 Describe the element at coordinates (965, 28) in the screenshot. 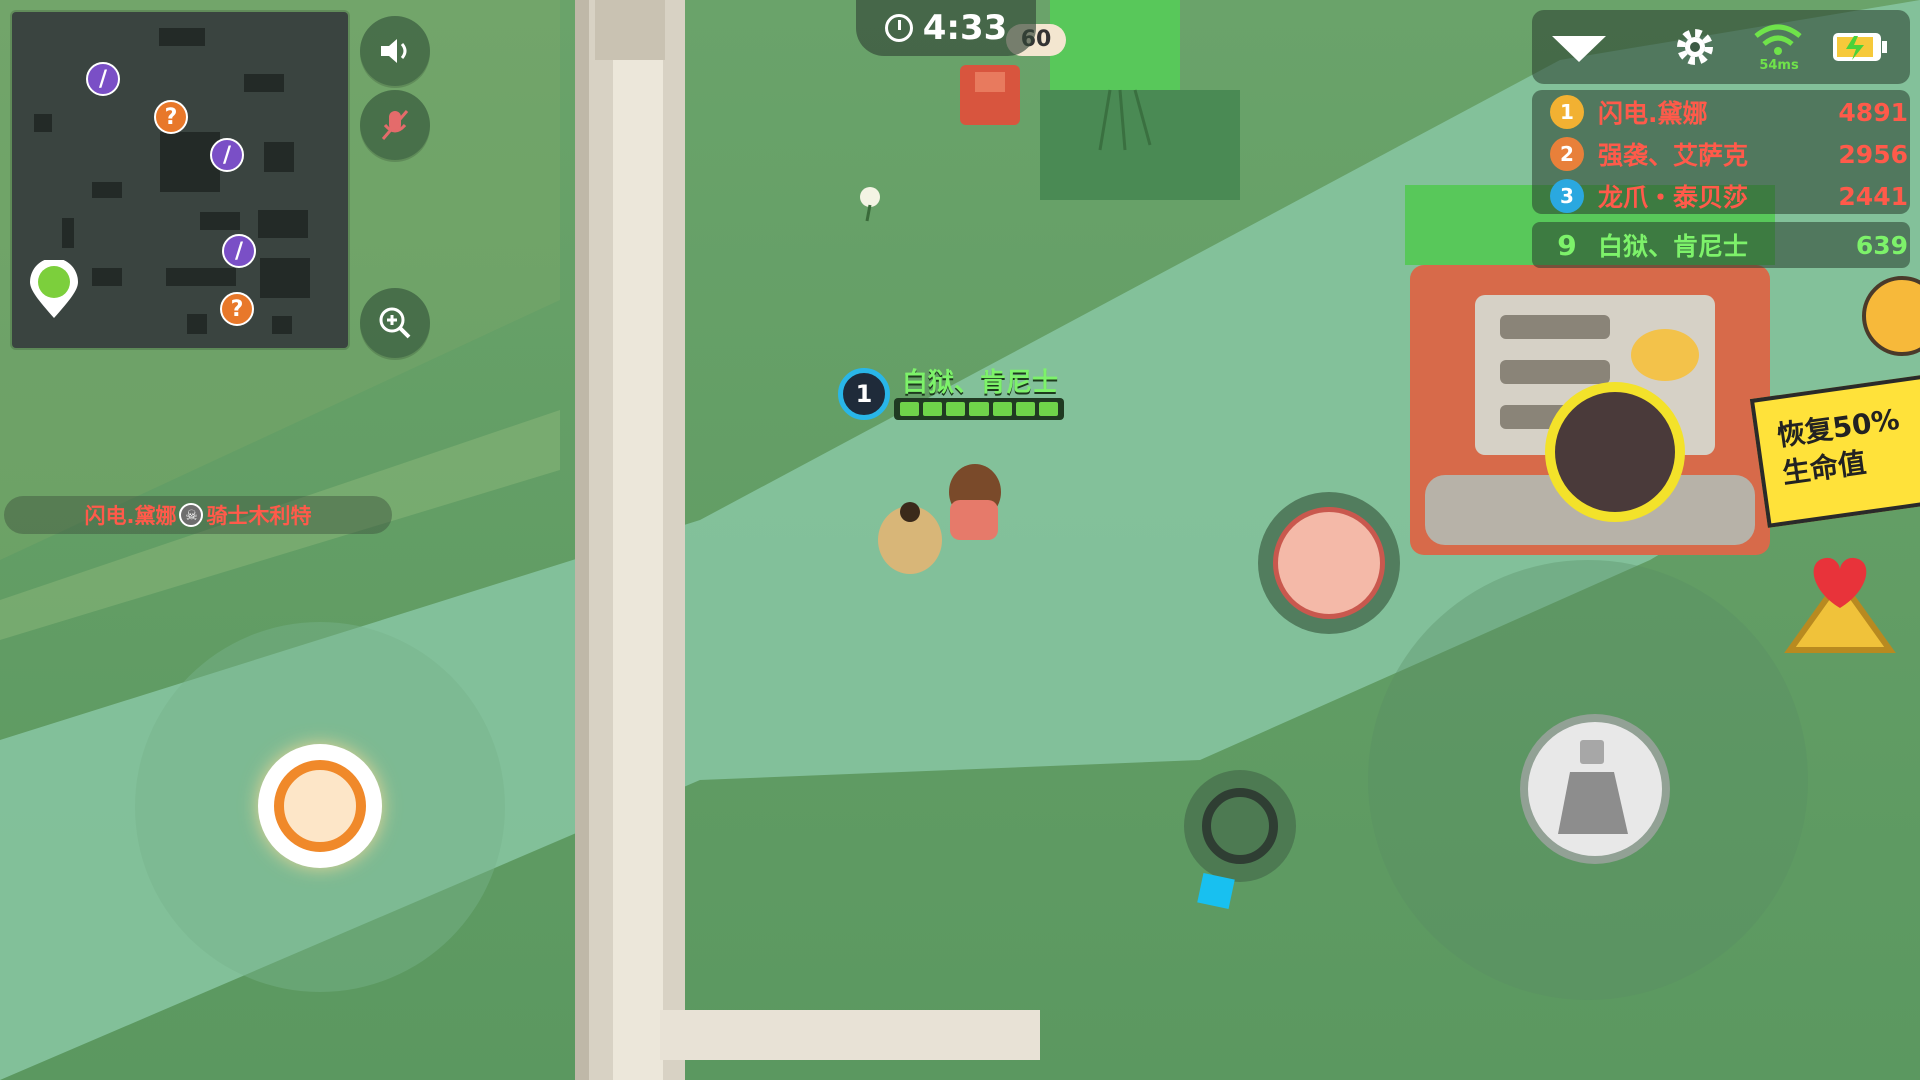

I see `timer-value: 4:33` at that location.